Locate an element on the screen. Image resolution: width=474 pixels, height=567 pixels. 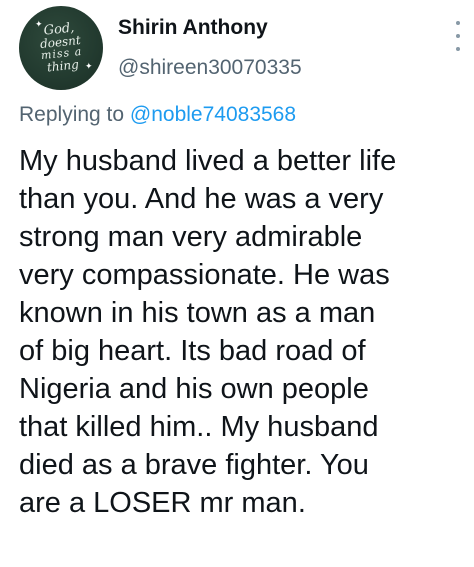
replying-to-line: Replying to @noble74083568 is located at coordinates (157, 115).